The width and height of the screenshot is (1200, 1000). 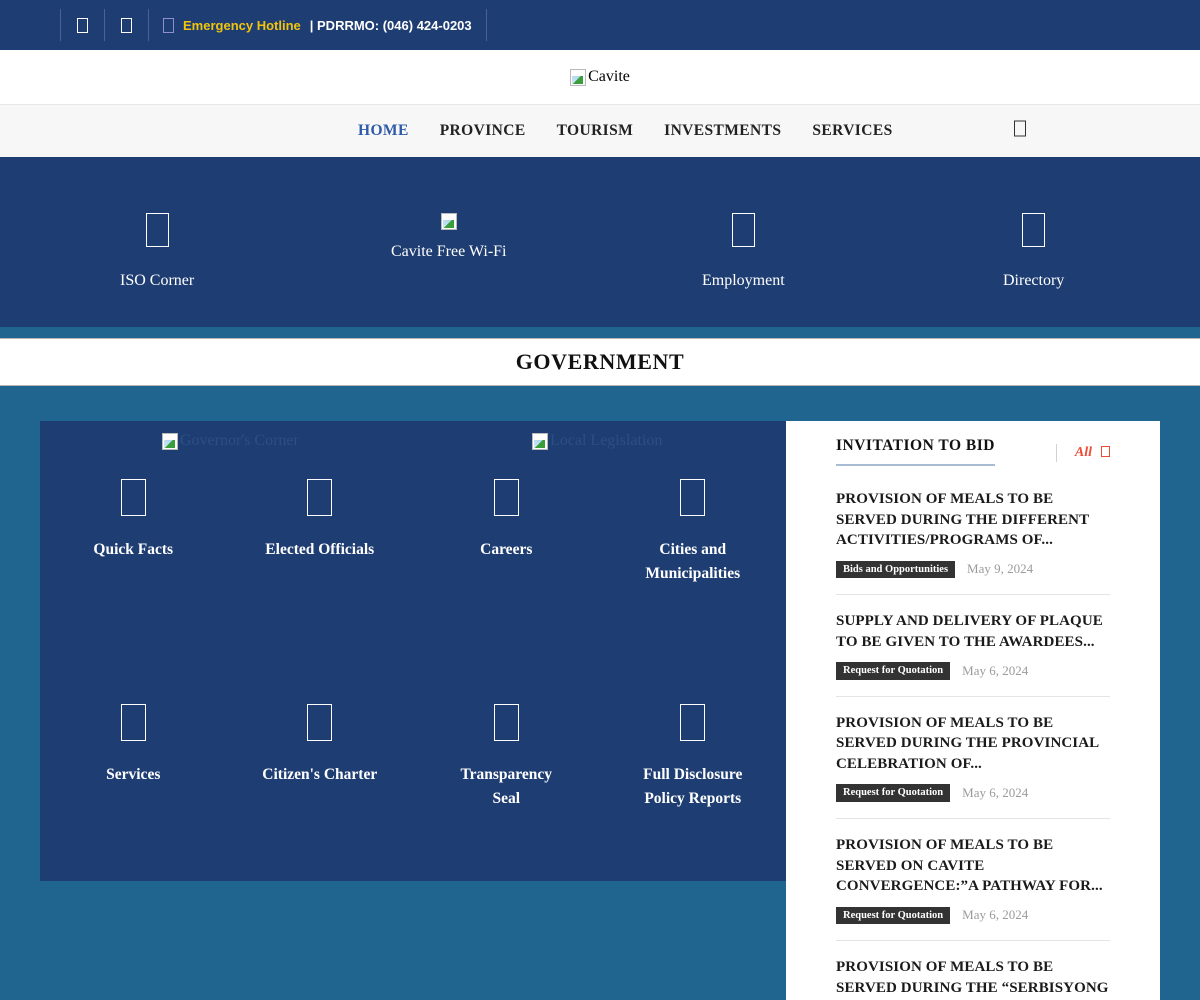 I want to click on quick-link-employment: Employment, so click(x=743, y=252).